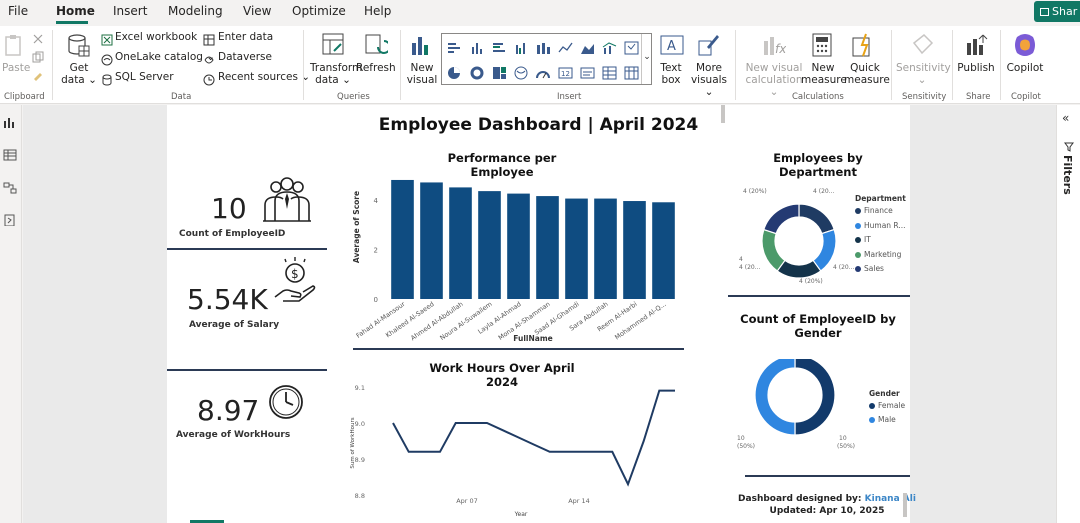  I want to click on menu-insert: Insert, so click(130, 11).